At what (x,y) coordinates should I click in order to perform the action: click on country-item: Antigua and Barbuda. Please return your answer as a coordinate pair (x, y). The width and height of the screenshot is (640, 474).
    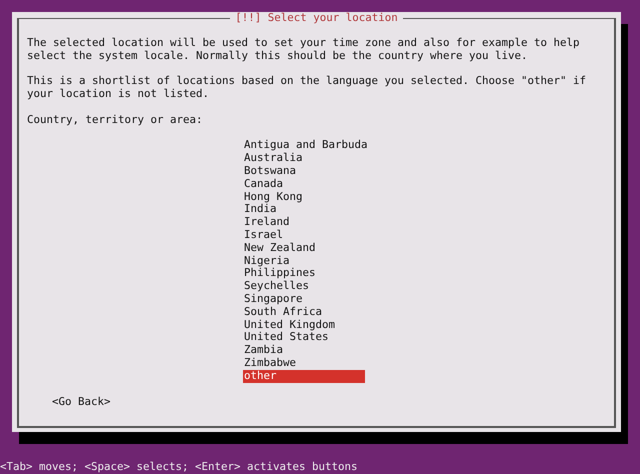
    Looking at the image, I should click on (304, 145).